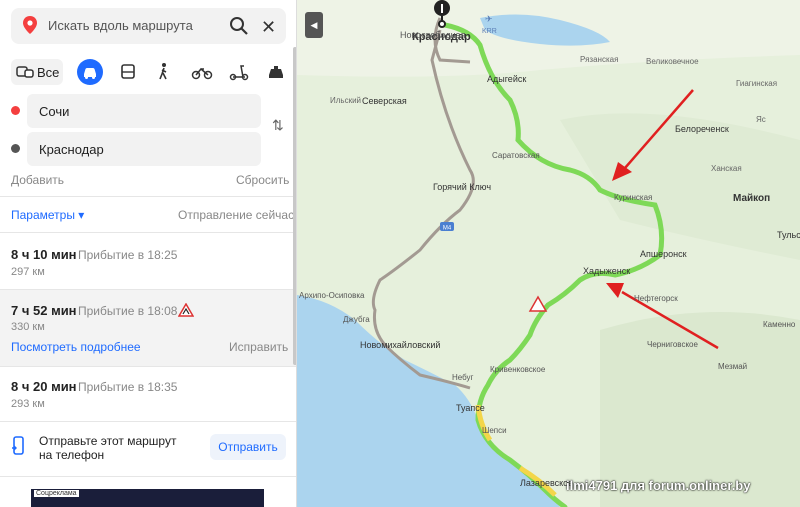 The width and height of the screenshot is (800, 507). What do you see at coordinates (15, 148) in the screenshot?
I see `destination-dot` at bounding box center [15, 148].